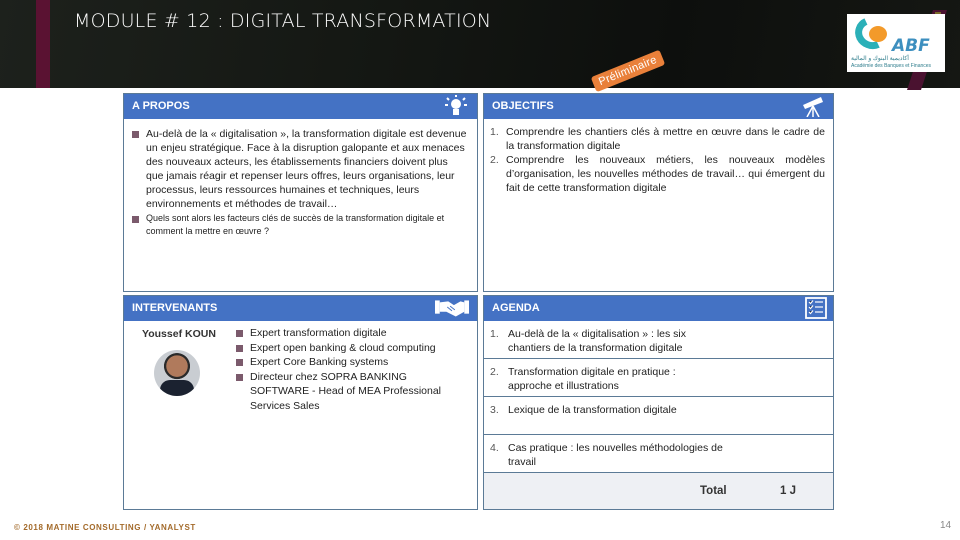 The width and height of the screenshot is (960, 540). What do you see at coordinates (713, 491) in the screenshot?
I see `total-label: Total` at bounding box center [713, 491].